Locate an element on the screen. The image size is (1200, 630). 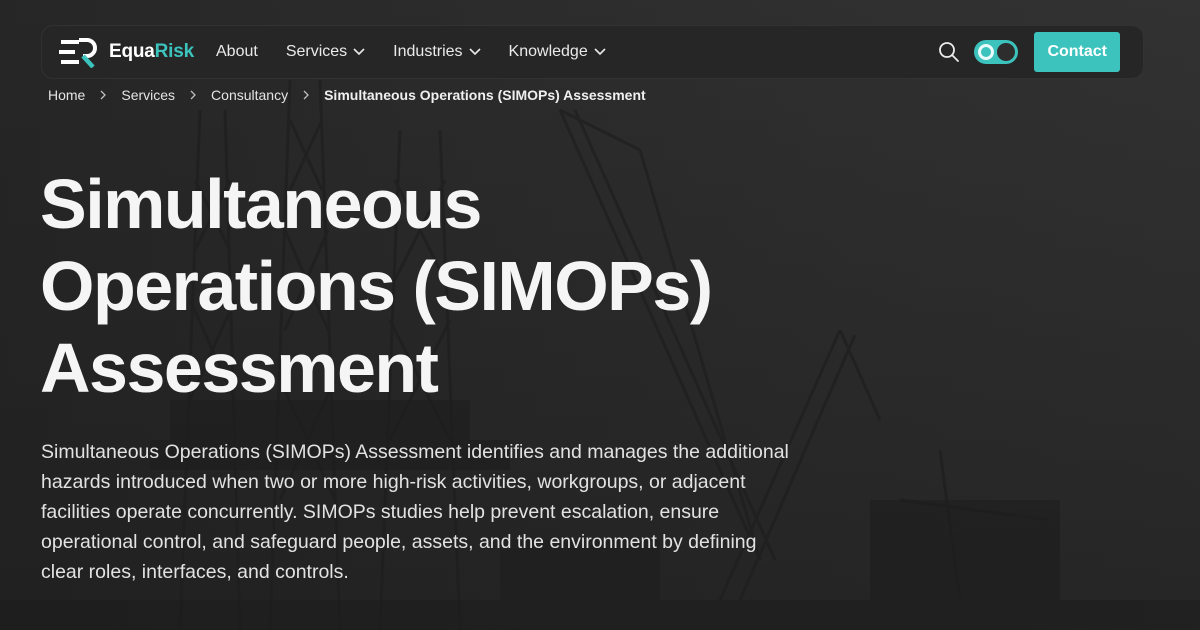
toggle-indicator-icon is located at coordinates (986, 52).